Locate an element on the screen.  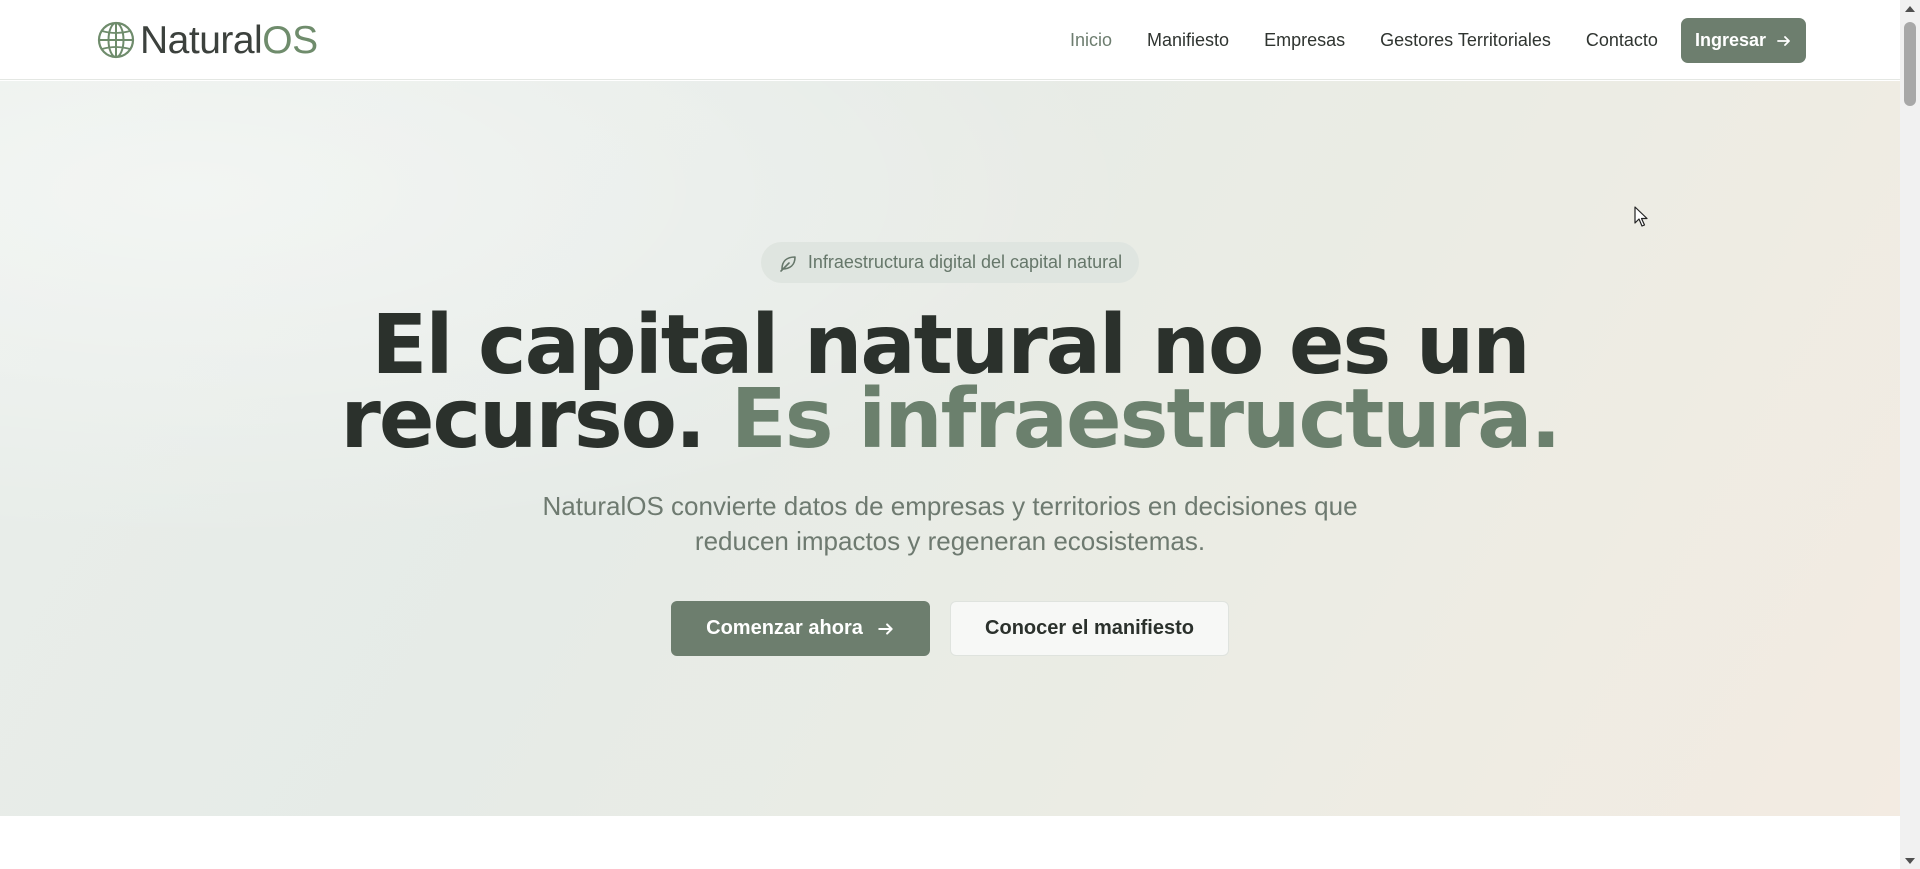
conocer-manifiesto-button: Conocer el manifiesto is located at coordinates (1089, 628).